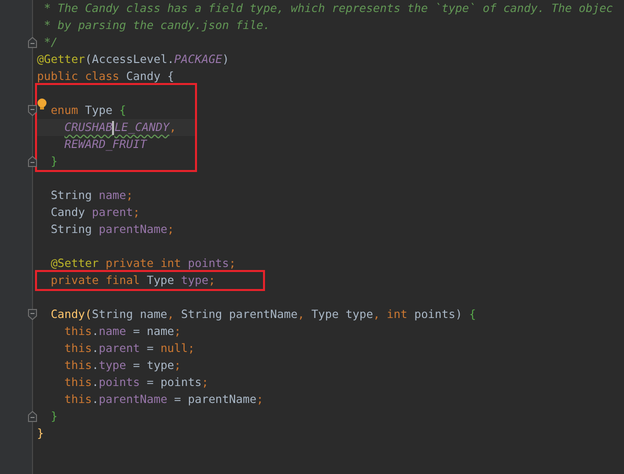  I want to click on code-line: private final Type type;, so click(133, 280).